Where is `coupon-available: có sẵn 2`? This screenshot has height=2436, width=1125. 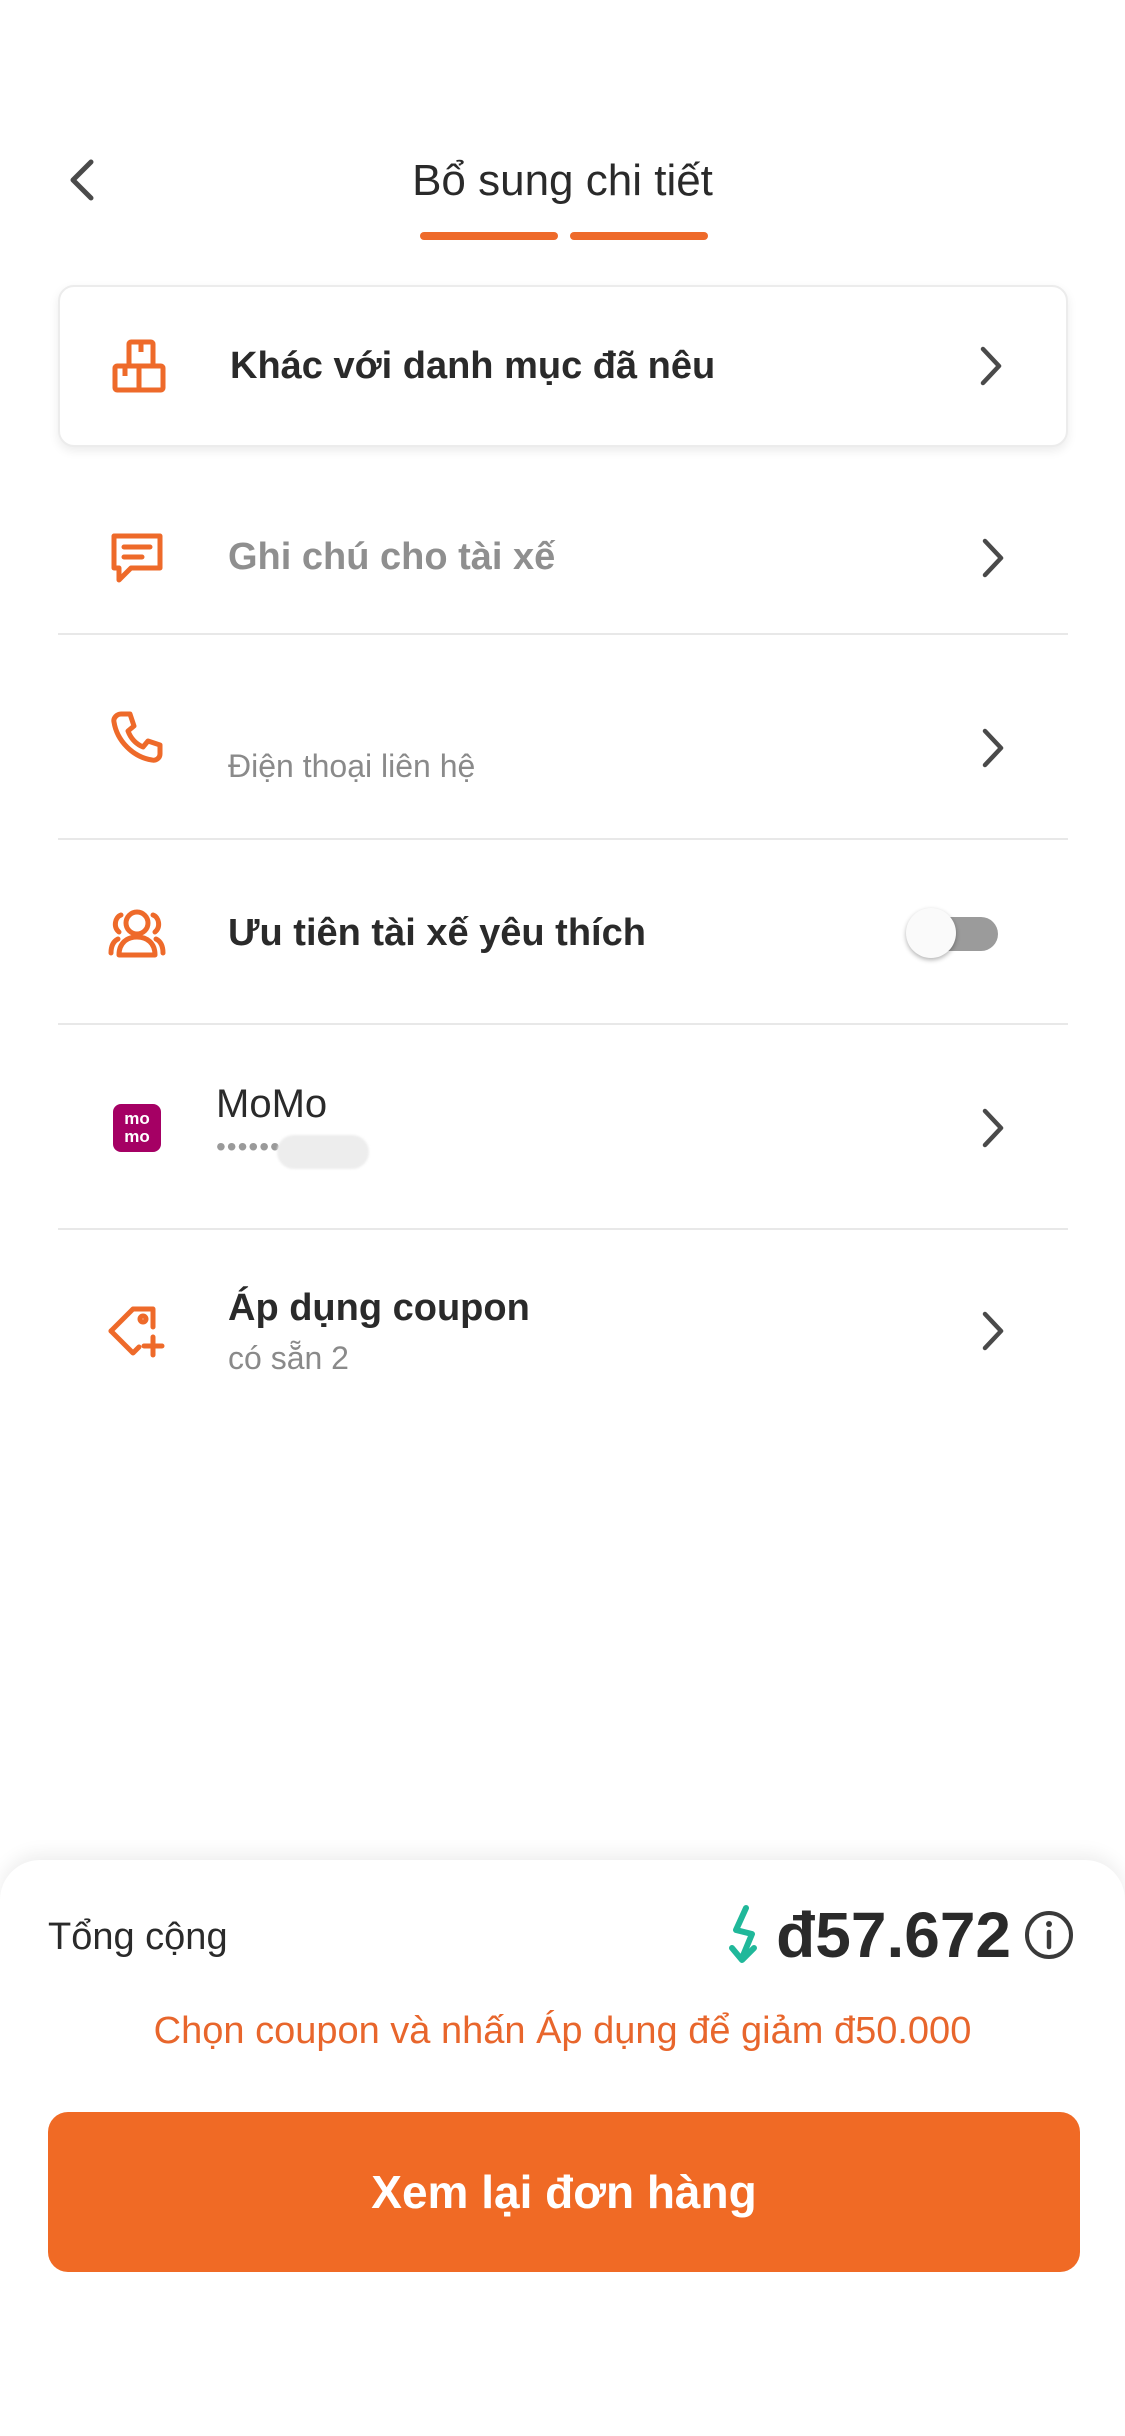 coupon-available: có sẵn 2 is located at coordinates (288, 1358).